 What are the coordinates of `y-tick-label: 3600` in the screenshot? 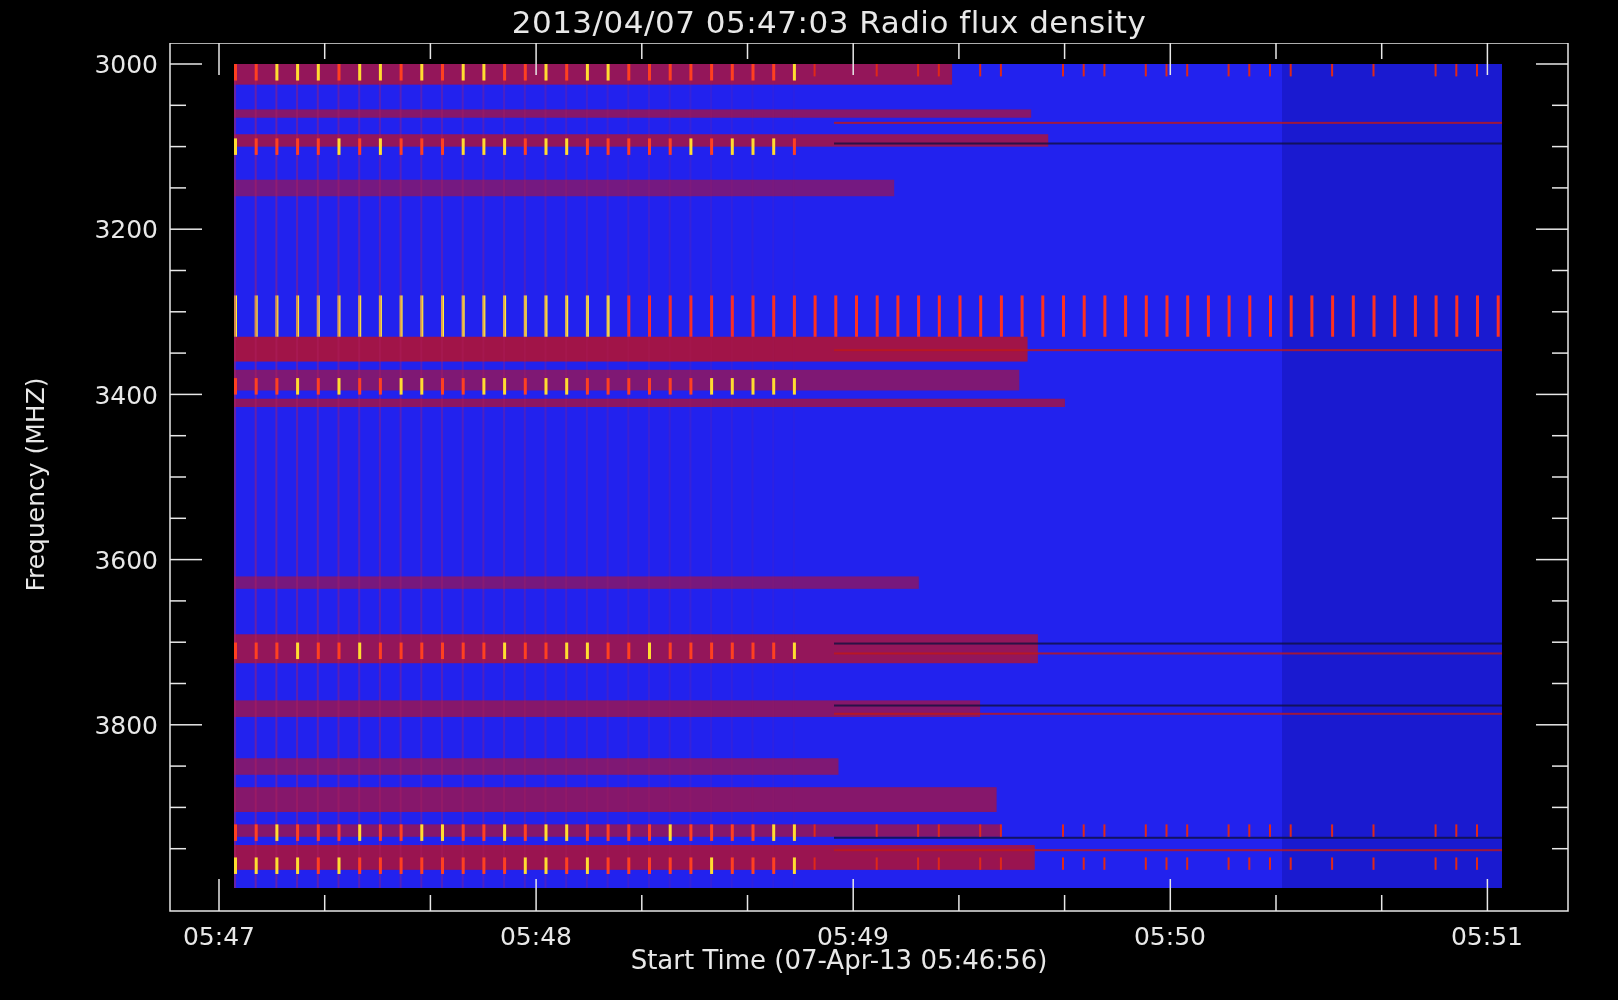 It's located at (126, 560).